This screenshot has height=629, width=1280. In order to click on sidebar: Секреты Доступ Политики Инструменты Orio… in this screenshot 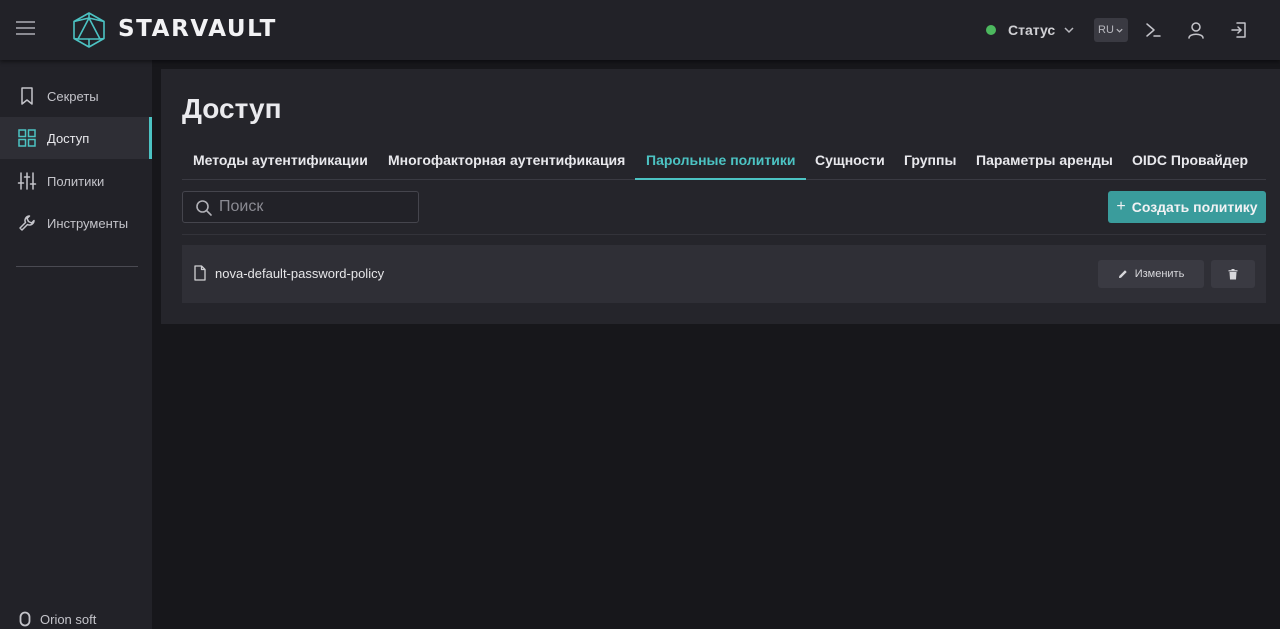, I will do `click(76, 344)`.